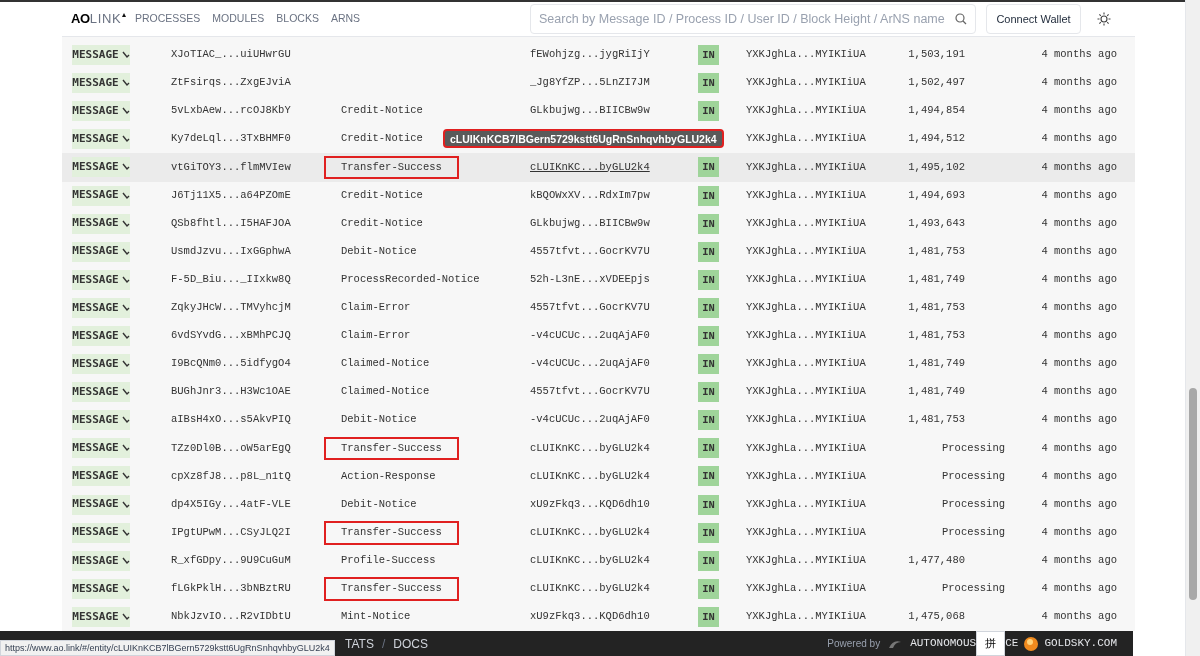  What do you see at coordinates (255, 504) in the screenshot?
I see `message-id-link: dp4X5IGy...4atF-VLE` at bounding box center [255, 504].